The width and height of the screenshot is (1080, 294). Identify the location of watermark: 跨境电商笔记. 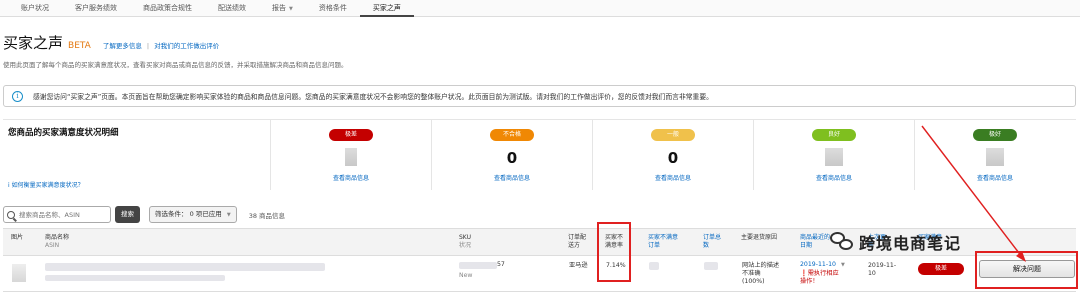
(895, 242).